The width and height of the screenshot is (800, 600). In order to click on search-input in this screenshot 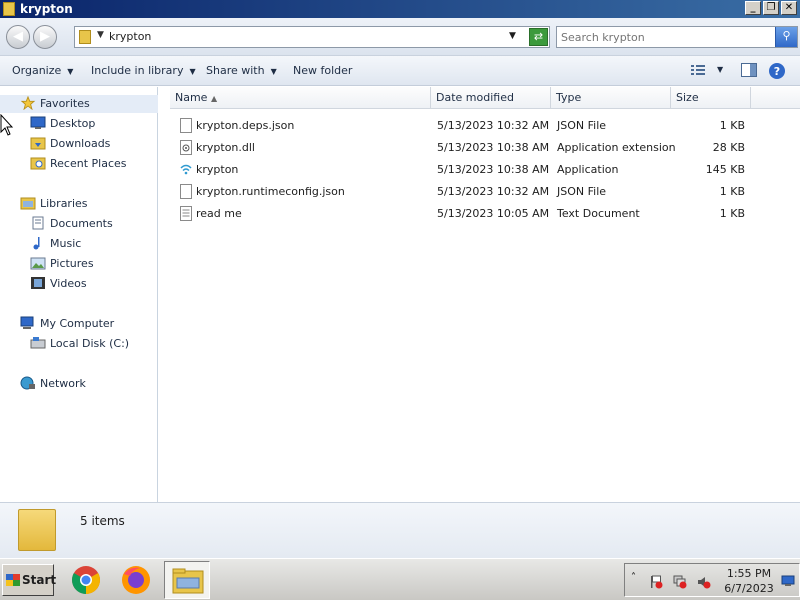, I will do `click(667, 37)`.